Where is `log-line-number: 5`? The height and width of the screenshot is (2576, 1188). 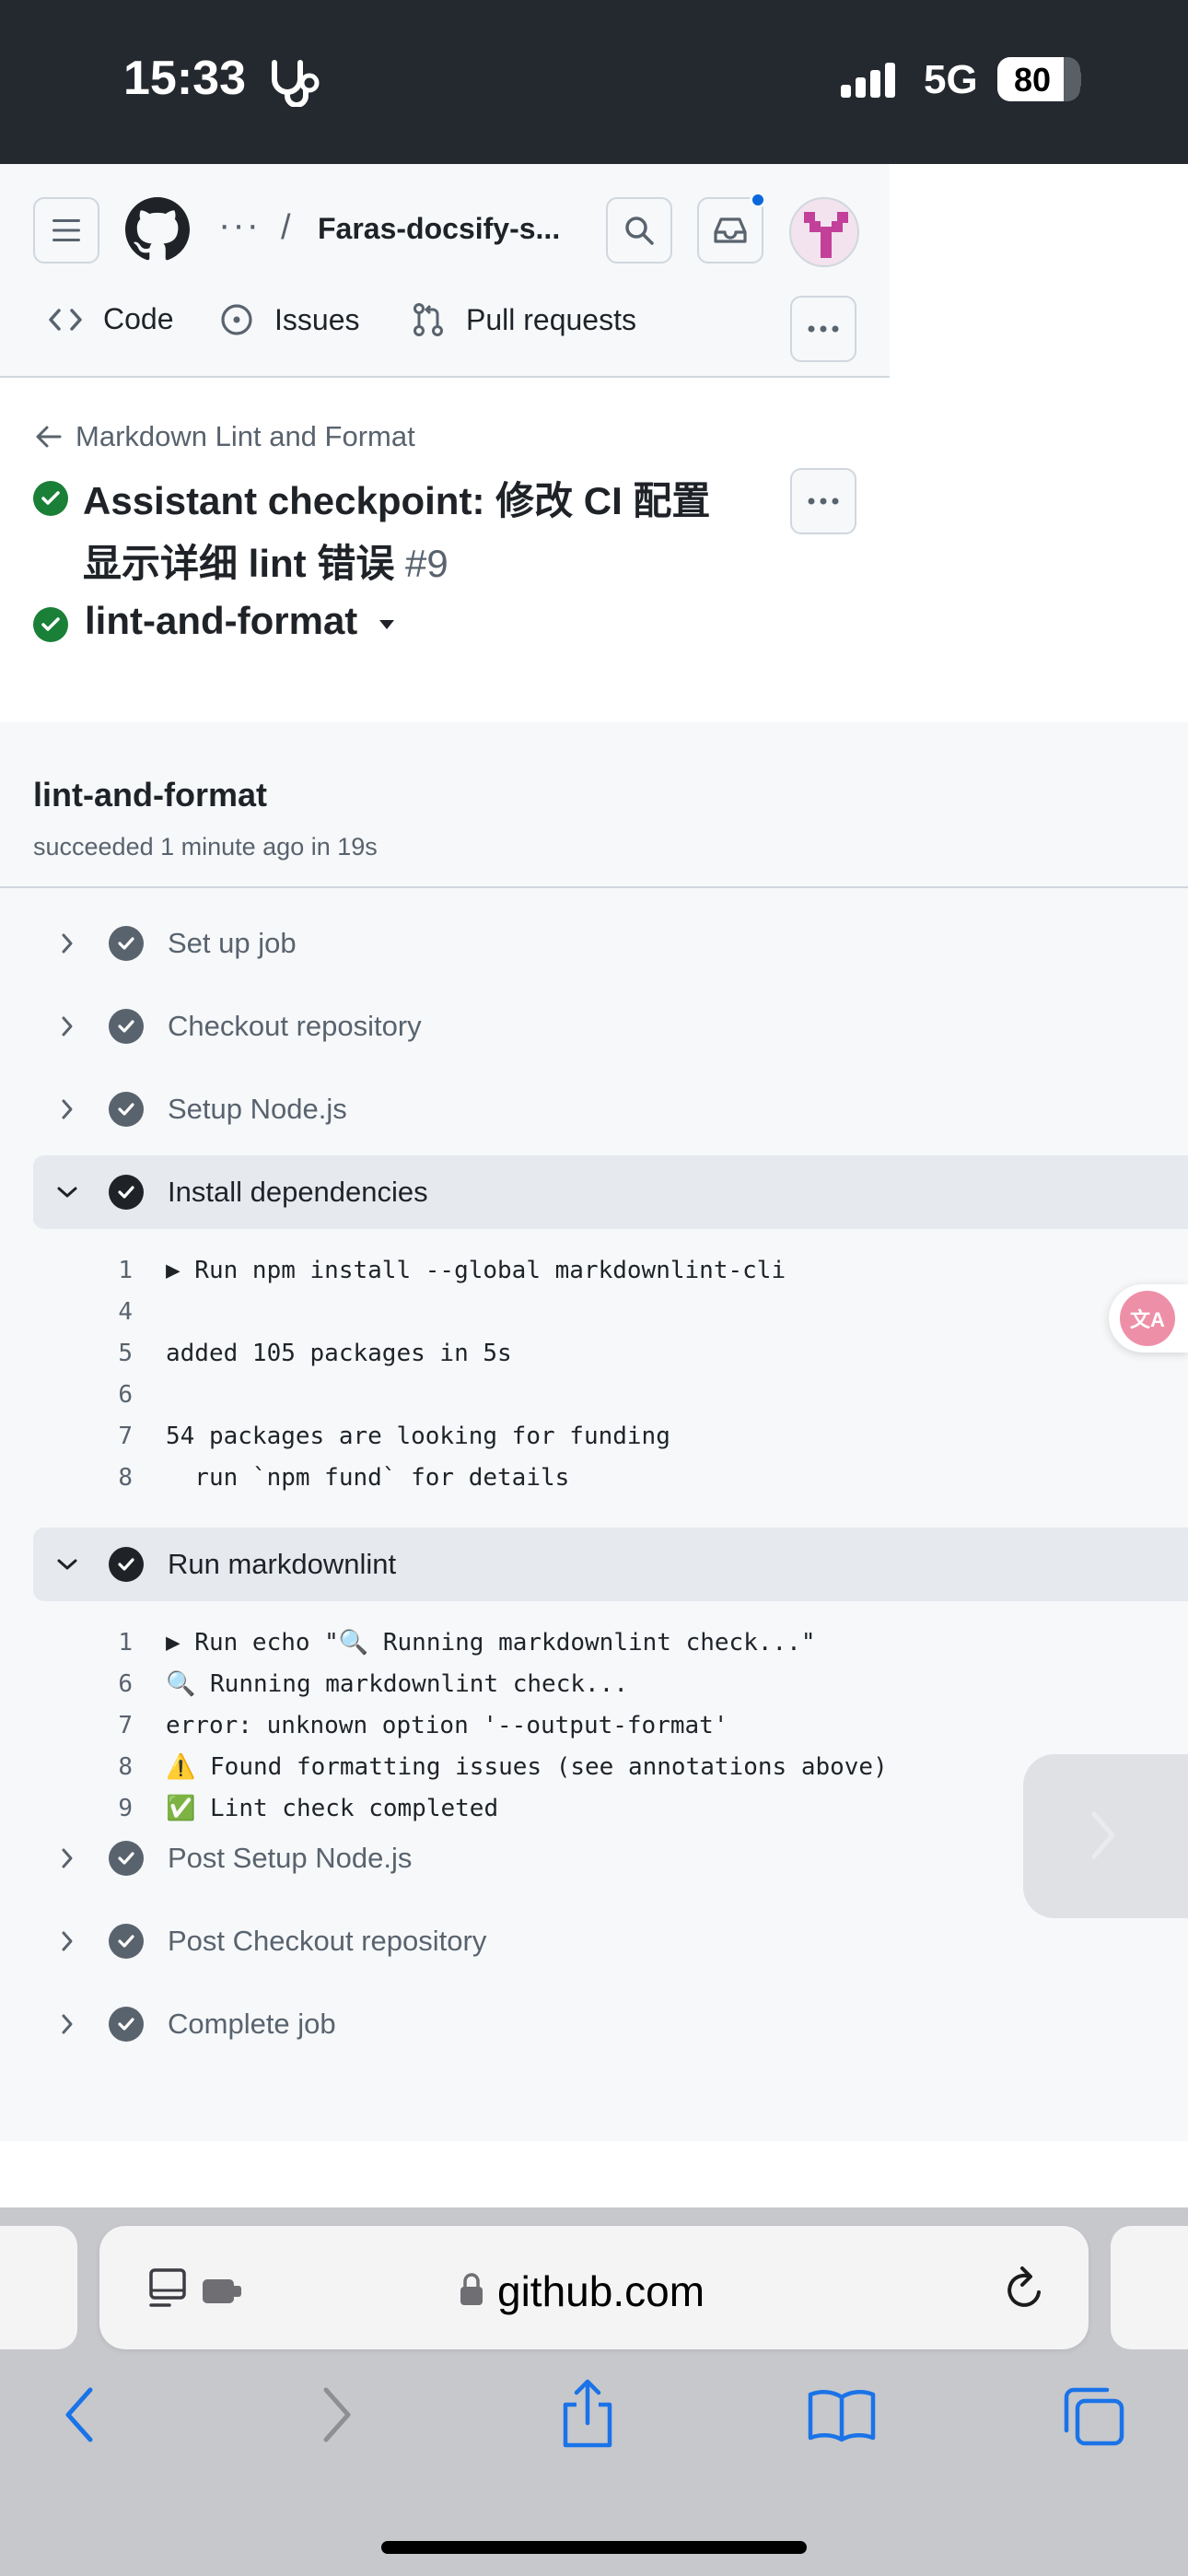 log-line-number: 5 is located at coordinates (125, 1353).